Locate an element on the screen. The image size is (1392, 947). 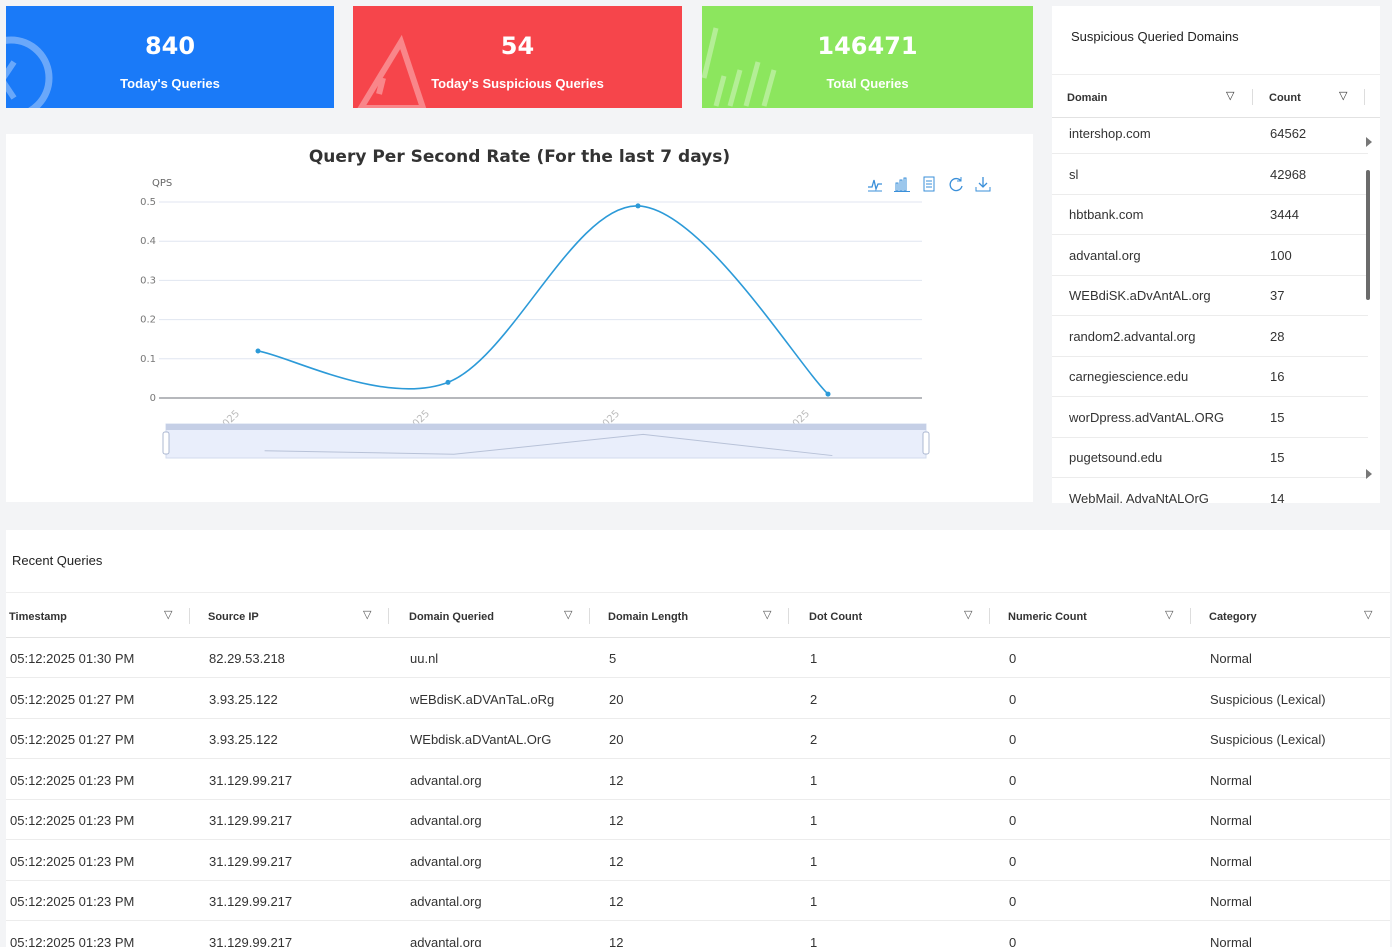
domain-row: sl 42968 is located at coordinates (1210, 175).